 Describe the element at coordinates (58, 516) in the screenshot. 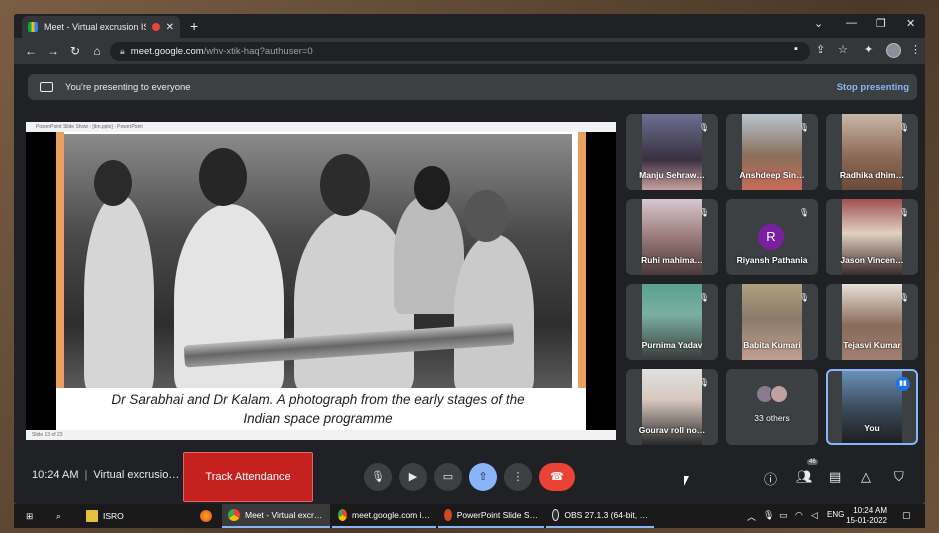

I see `search-icon: ⌕` at that location.